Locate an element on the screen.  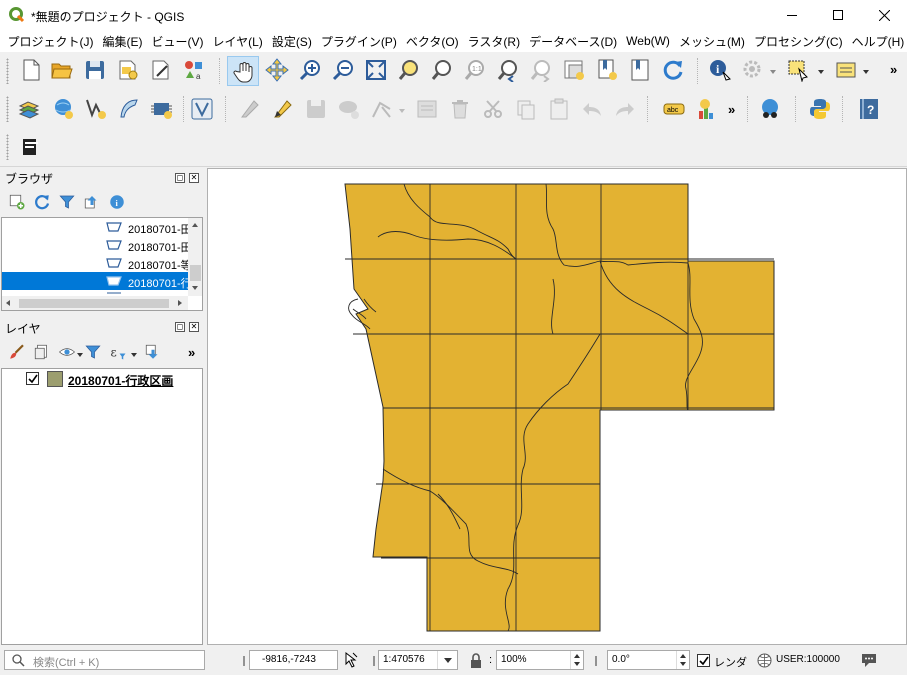
zoom-to-layer-icon is located at coordinates (442, 70).